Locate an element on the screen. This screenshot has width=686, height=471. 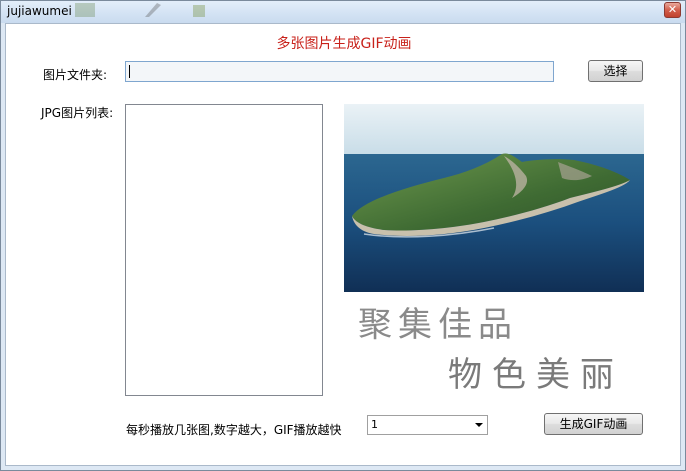
close-button: ✕ is located at coordinates (672, 10).